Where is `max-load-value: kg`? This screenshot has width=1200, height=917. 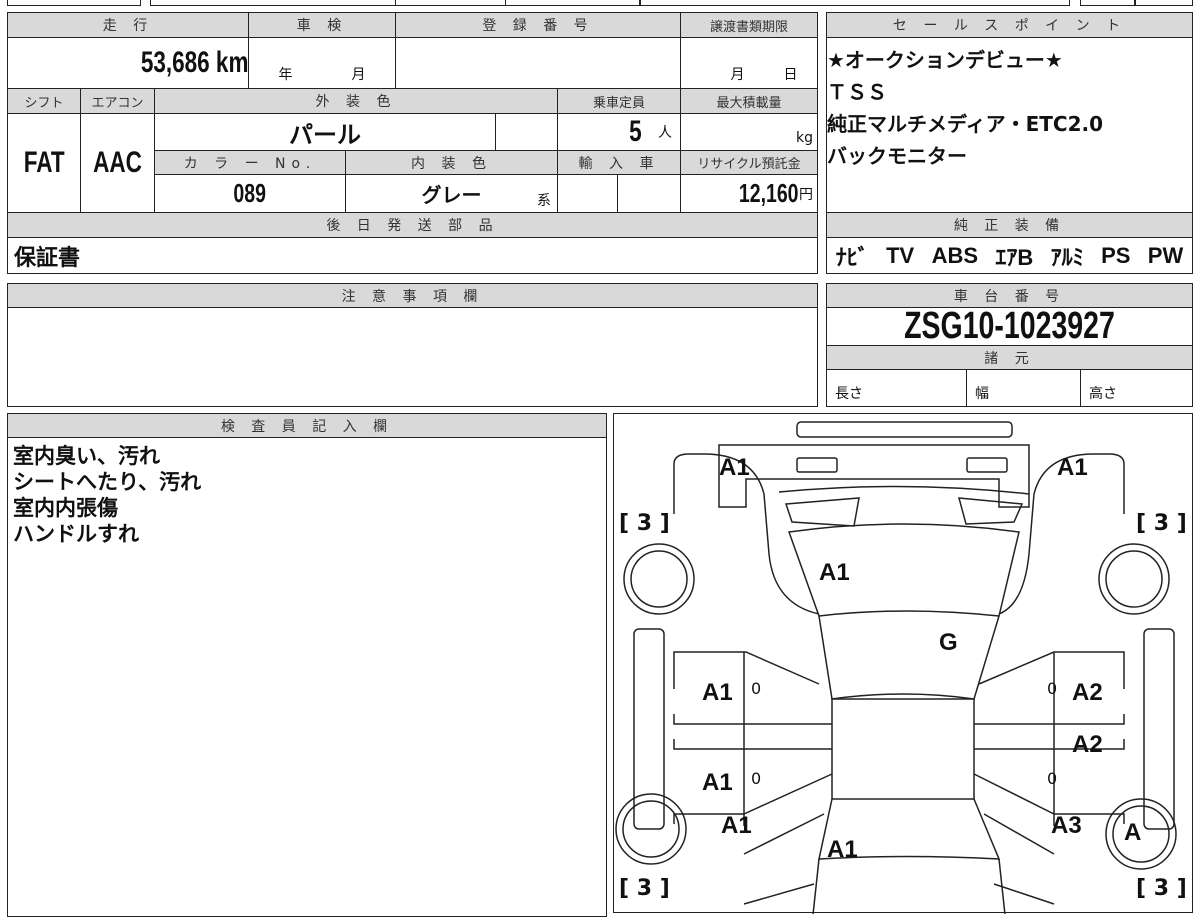 max-load-value: kg is located at coordinates (749, 132).